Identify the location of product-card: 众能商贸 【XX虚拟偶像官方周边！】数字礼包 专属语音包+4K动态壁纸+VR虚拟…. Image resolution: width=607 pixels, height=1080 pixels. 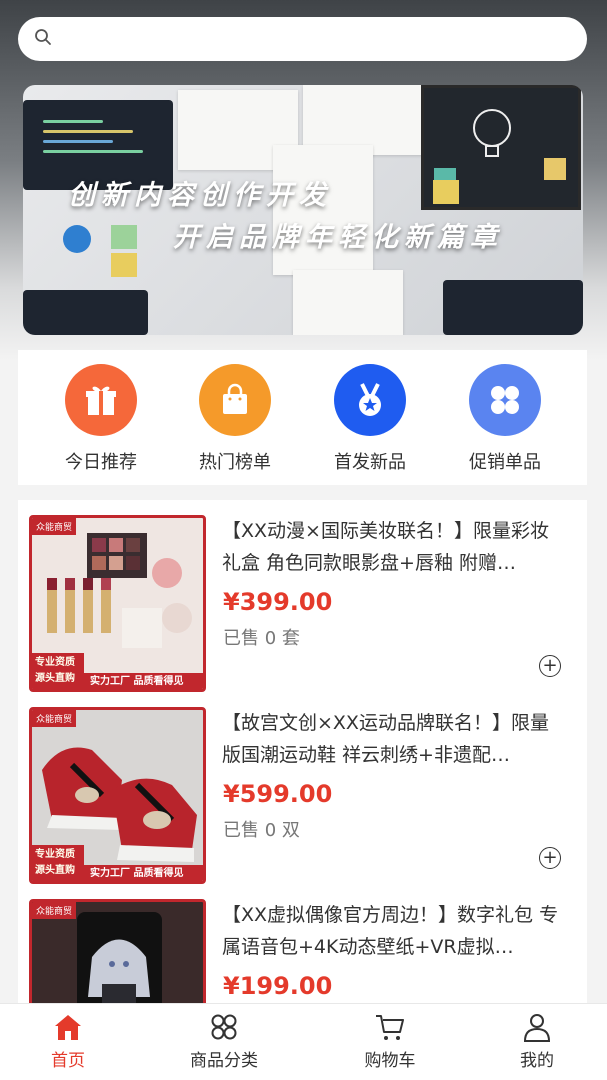
(302, 944).